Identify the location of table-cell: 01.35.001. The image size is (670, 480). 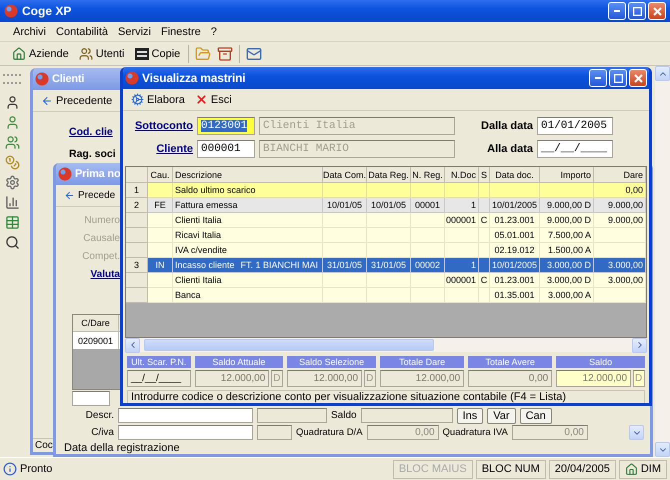
(515, 295).